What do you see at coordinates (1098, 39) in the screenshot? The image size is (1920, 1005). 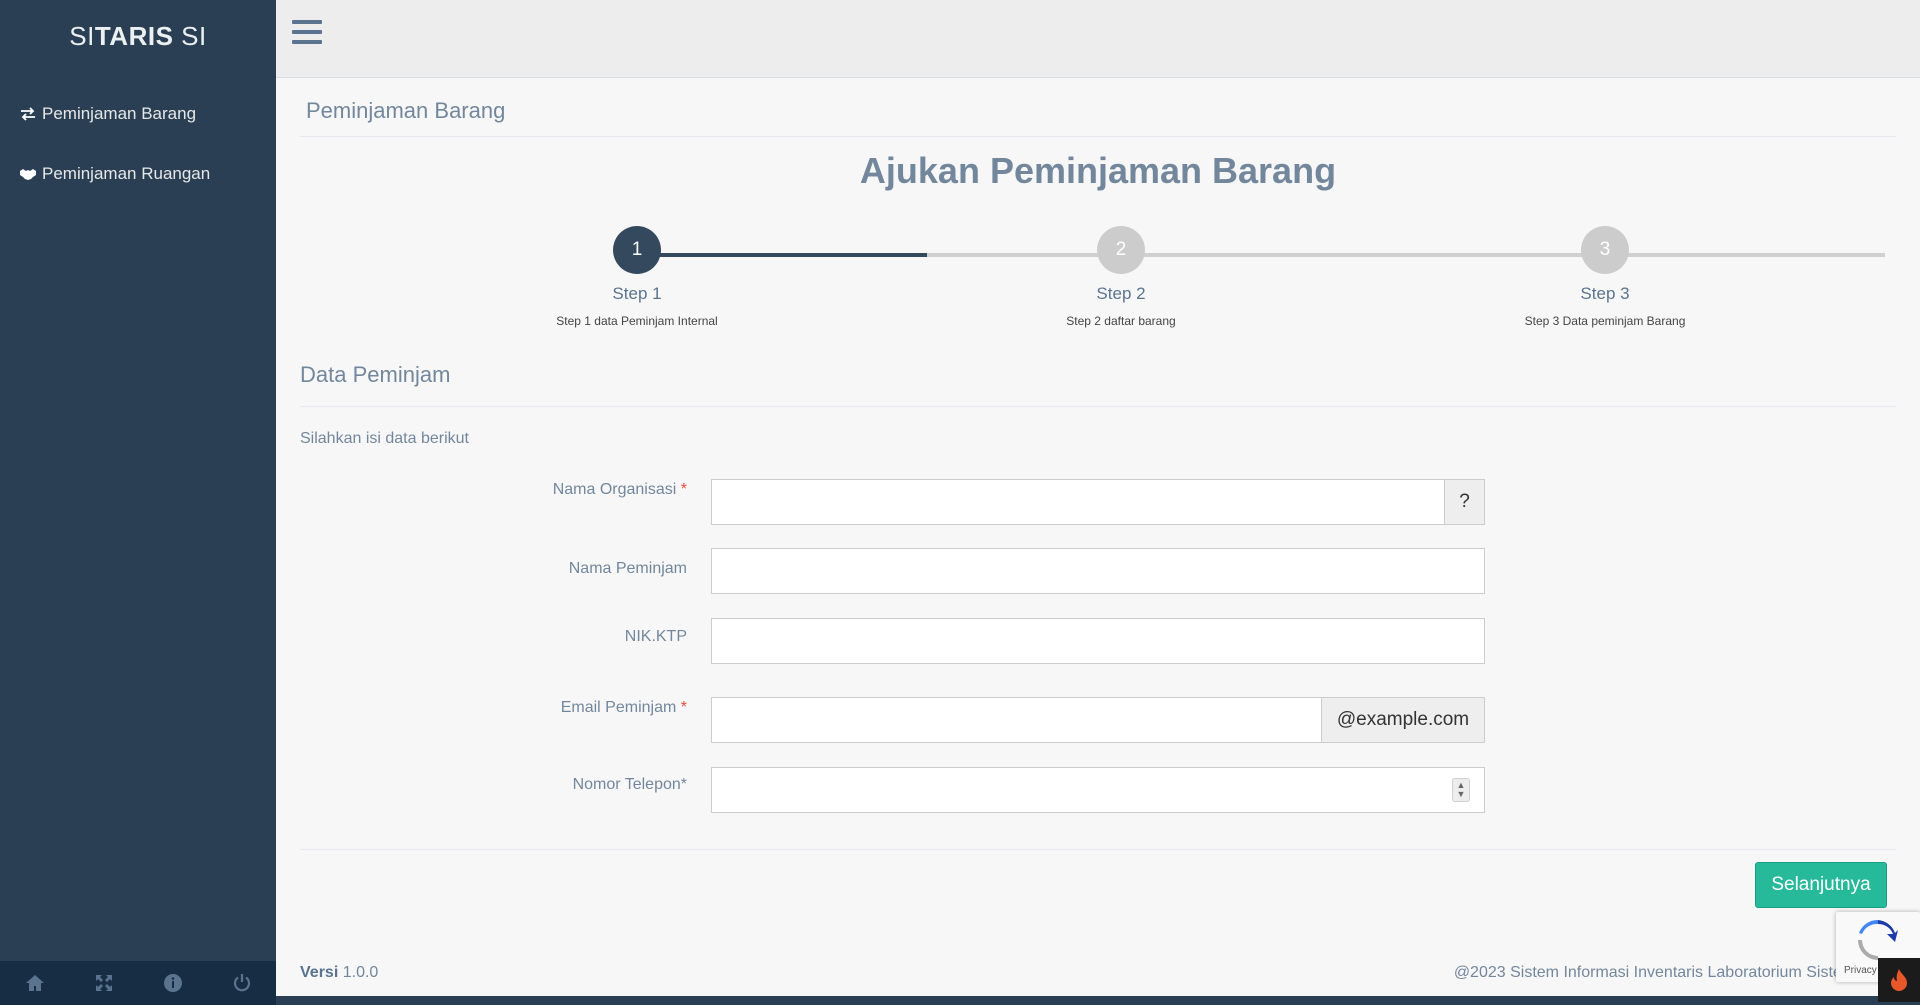 I see `top-navbar` at bounding box center [1098, 39].